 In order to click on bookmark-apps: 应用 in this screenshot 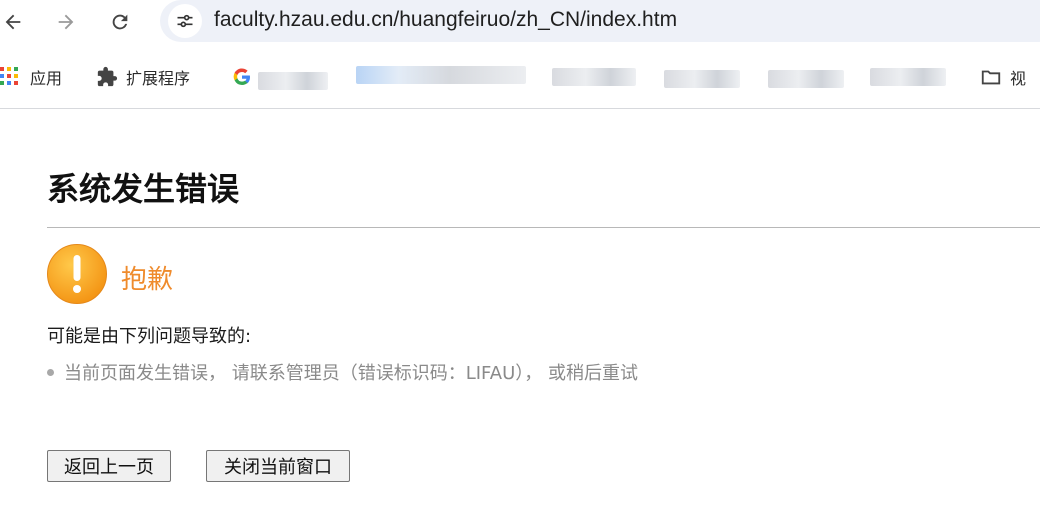, I will do `click(31, 77)`.